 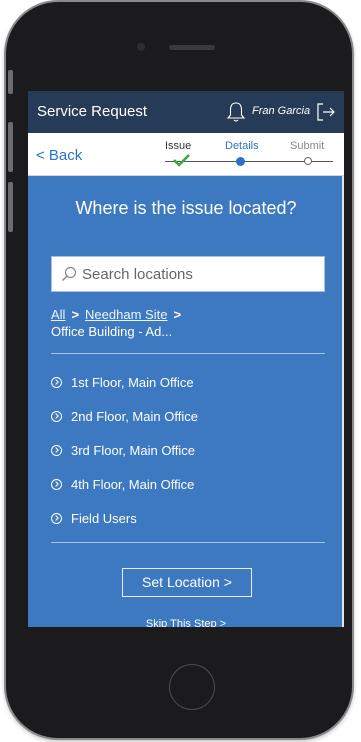 What do you see at coordinates (69, 273) in the screenshot?
I see `search-icon` at bounding box center [69, 273].